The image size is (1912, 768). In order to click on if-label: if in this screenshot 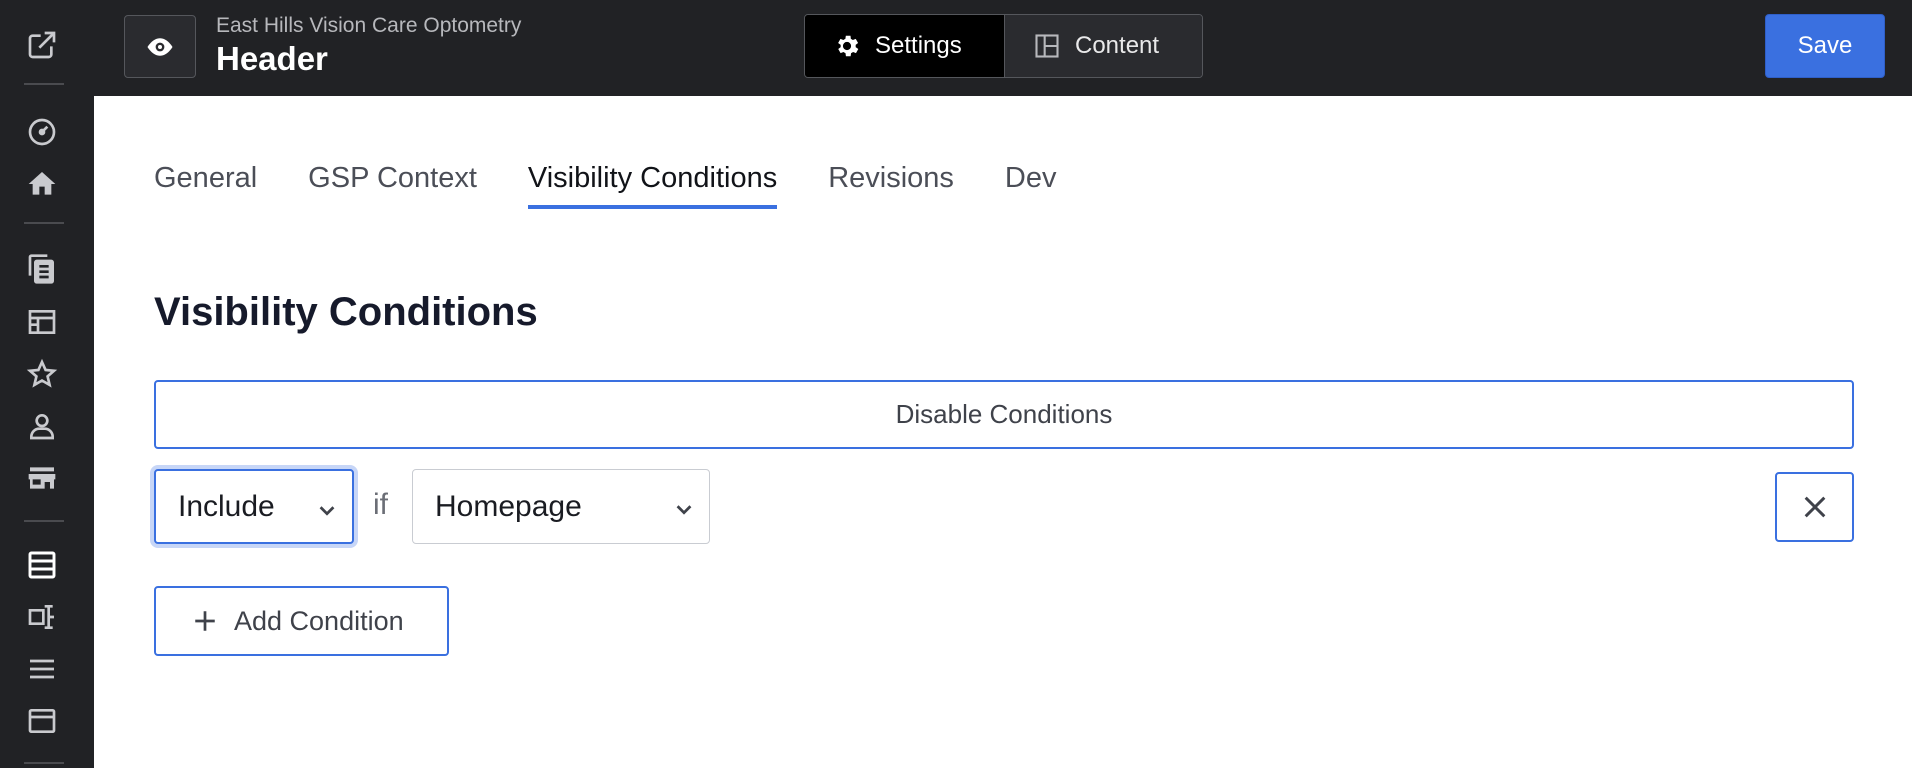, I will do `click(380, 504)`.